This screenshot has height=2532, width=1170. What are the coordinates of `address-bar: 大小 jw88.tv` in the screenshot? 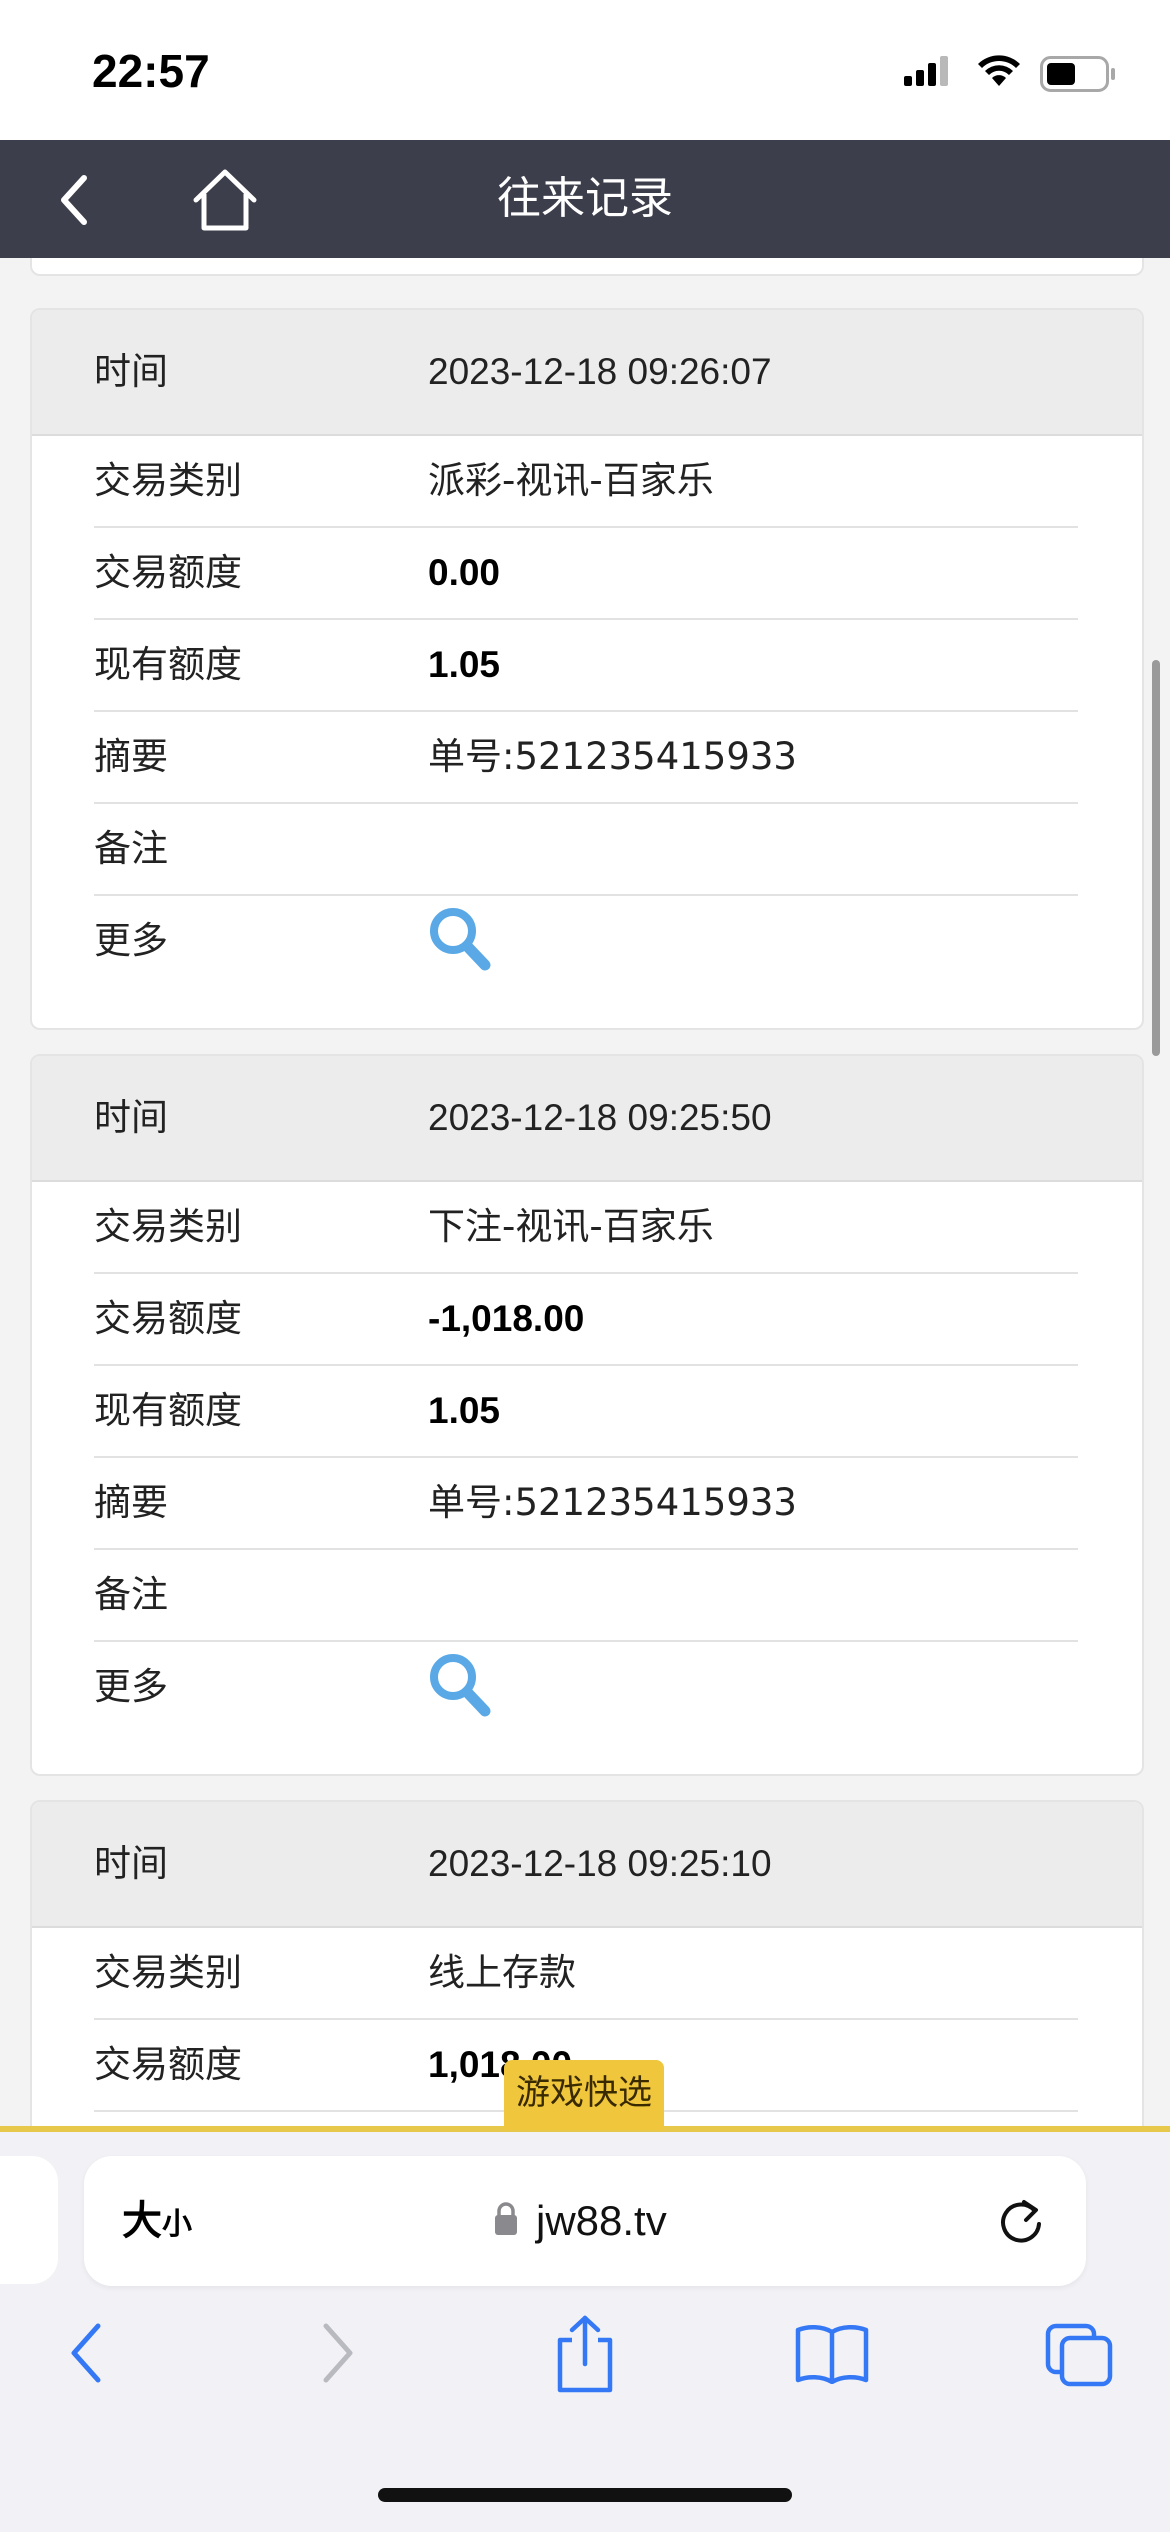 It's located at (585, 2221).